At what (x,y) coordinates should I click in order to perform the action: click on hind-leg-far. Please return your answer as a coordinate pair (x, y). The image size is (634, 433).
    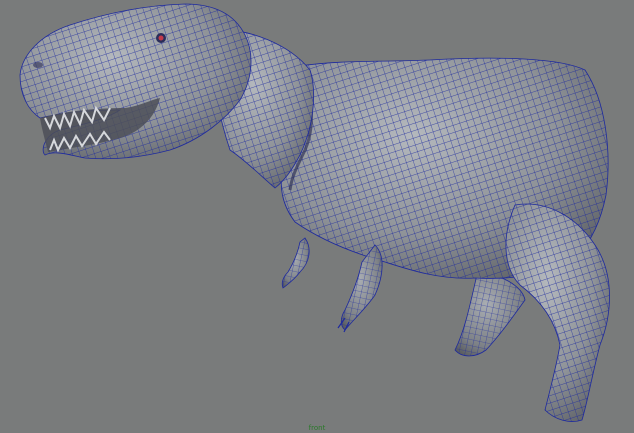
    Looking at the image, I should click on (490, 313).